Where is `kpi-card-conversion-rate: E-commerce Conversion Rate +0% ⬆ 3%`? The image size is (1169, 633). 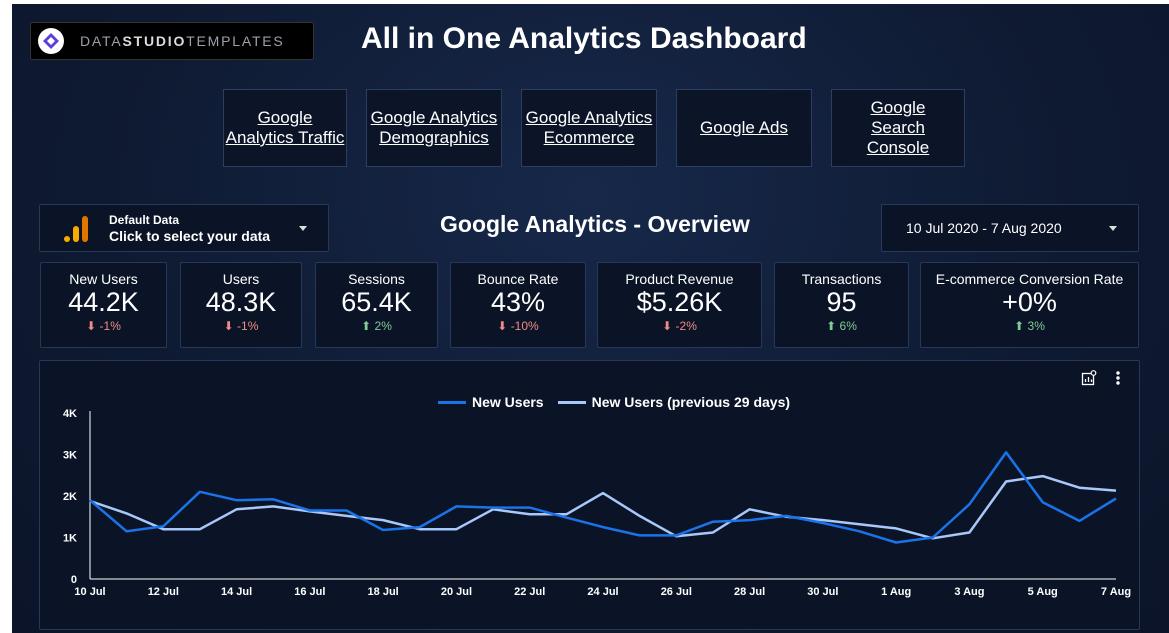 kpi-card-conversion-rate: E-commerce Conversion Rate +0% ⬆ 3% is located at coordinates (1029, 305).